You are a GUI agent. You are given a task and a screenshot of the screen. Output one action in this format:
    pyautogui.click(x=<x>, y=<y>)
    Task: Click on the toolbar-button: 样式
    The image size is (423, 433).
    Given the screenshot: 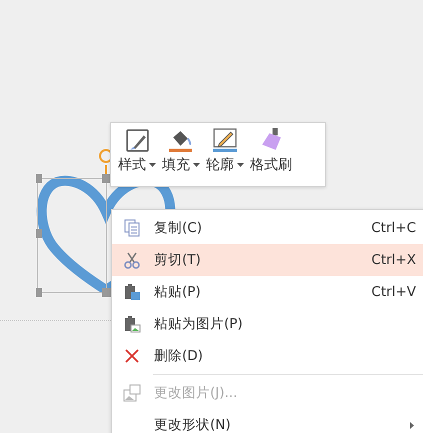 What is the action you would take?
    pyautogui.click(x=137, y=156)
    